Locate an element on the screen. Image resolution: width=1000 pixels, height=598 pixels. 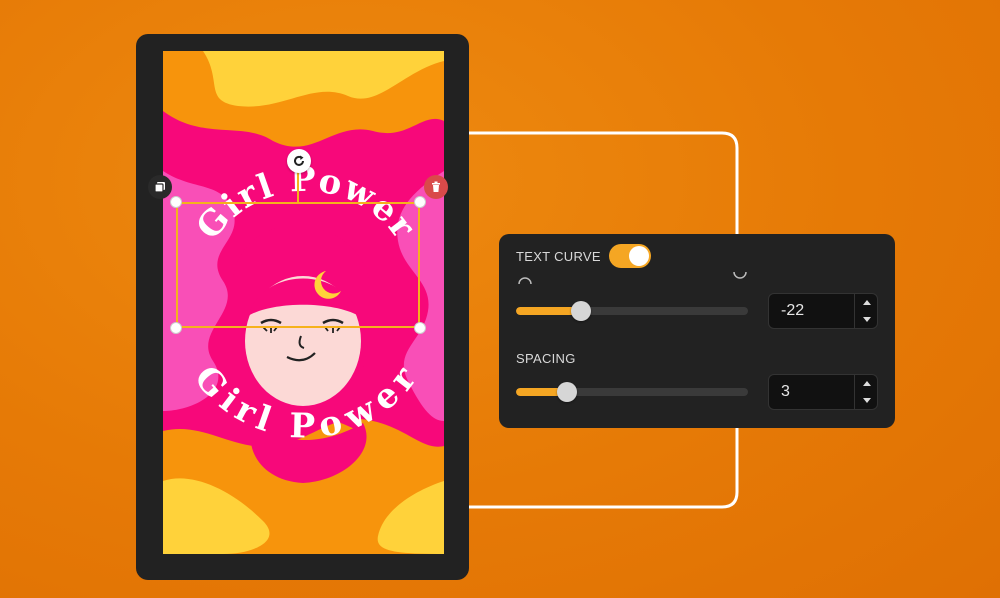
rotate-button is located at coordinates (299, 161).